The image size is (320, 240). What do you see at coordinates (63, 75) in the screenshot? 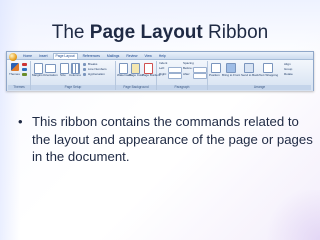
I see `size-button: Size` at bounding box center [63, 75].